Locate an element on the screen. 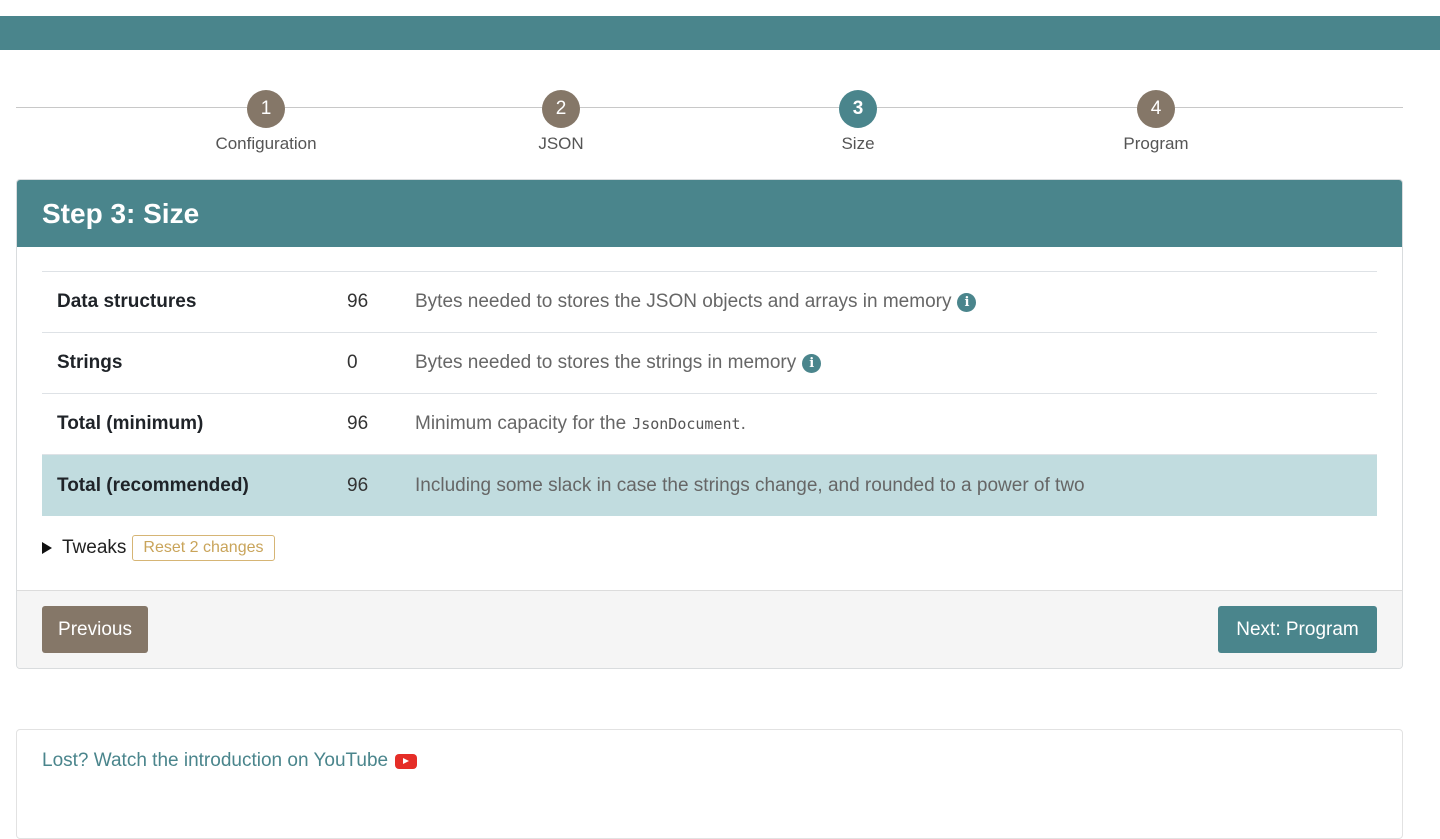  row-value: 0 is located at coordinates (352, 362).